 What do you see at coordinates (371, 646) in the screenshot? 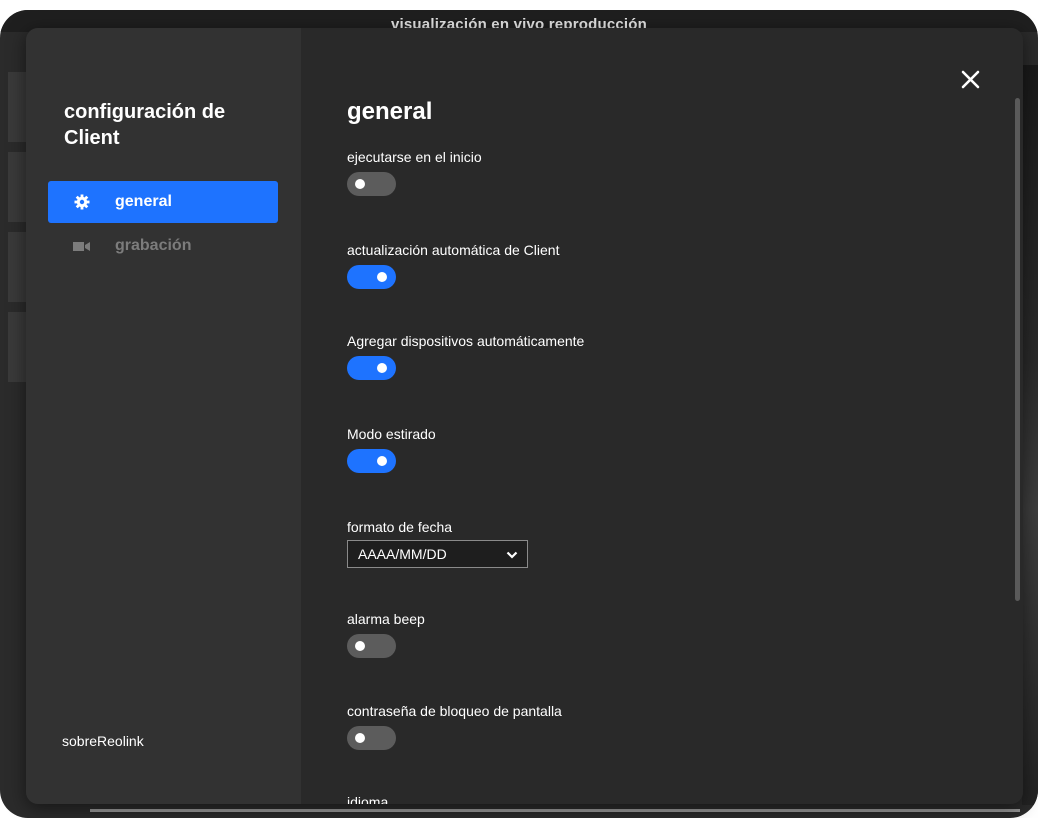
I see `alarm-beep-toggle` at bounding box center [371, 646].